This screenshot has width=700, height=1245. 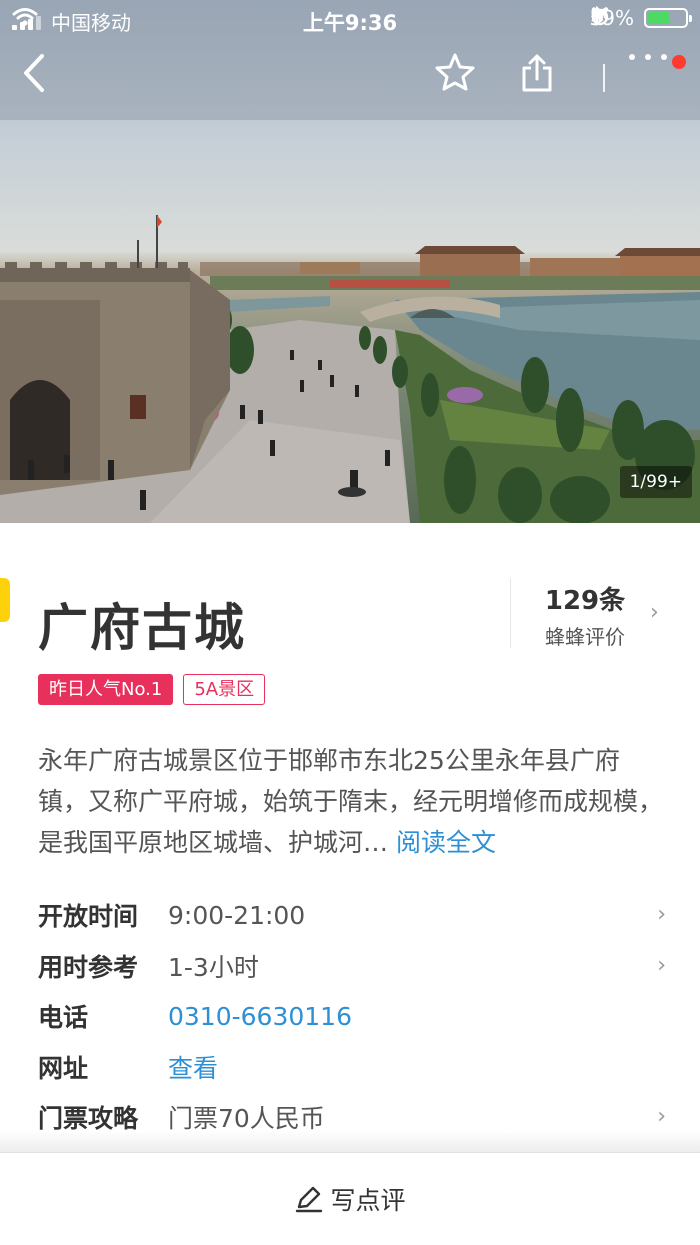 I want to click on info-value: 9:00-21:00, so click(x=237, y=915).